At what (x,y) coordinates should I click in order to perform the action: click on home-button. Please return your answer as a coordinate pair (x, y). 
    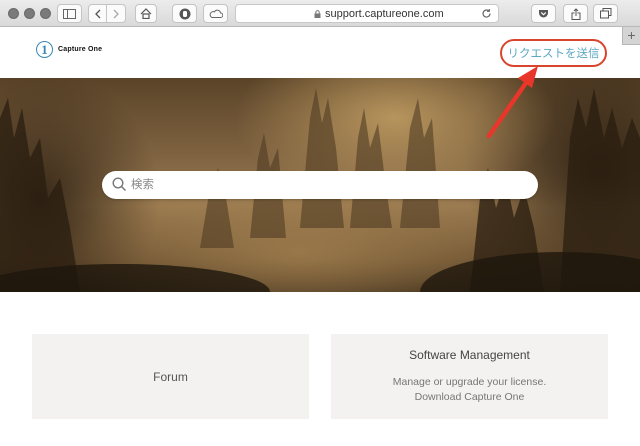
    Looking at the image, I should click on (146, 13).